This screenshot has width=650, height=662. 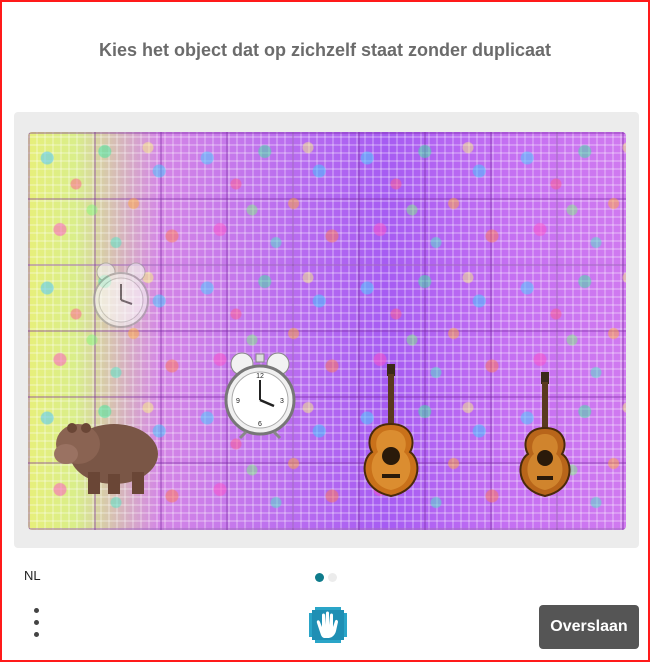 What do you see at coordinates (332, 577) in the screenshot?
I see `pagination-dot` at bounding box center [332, 577].